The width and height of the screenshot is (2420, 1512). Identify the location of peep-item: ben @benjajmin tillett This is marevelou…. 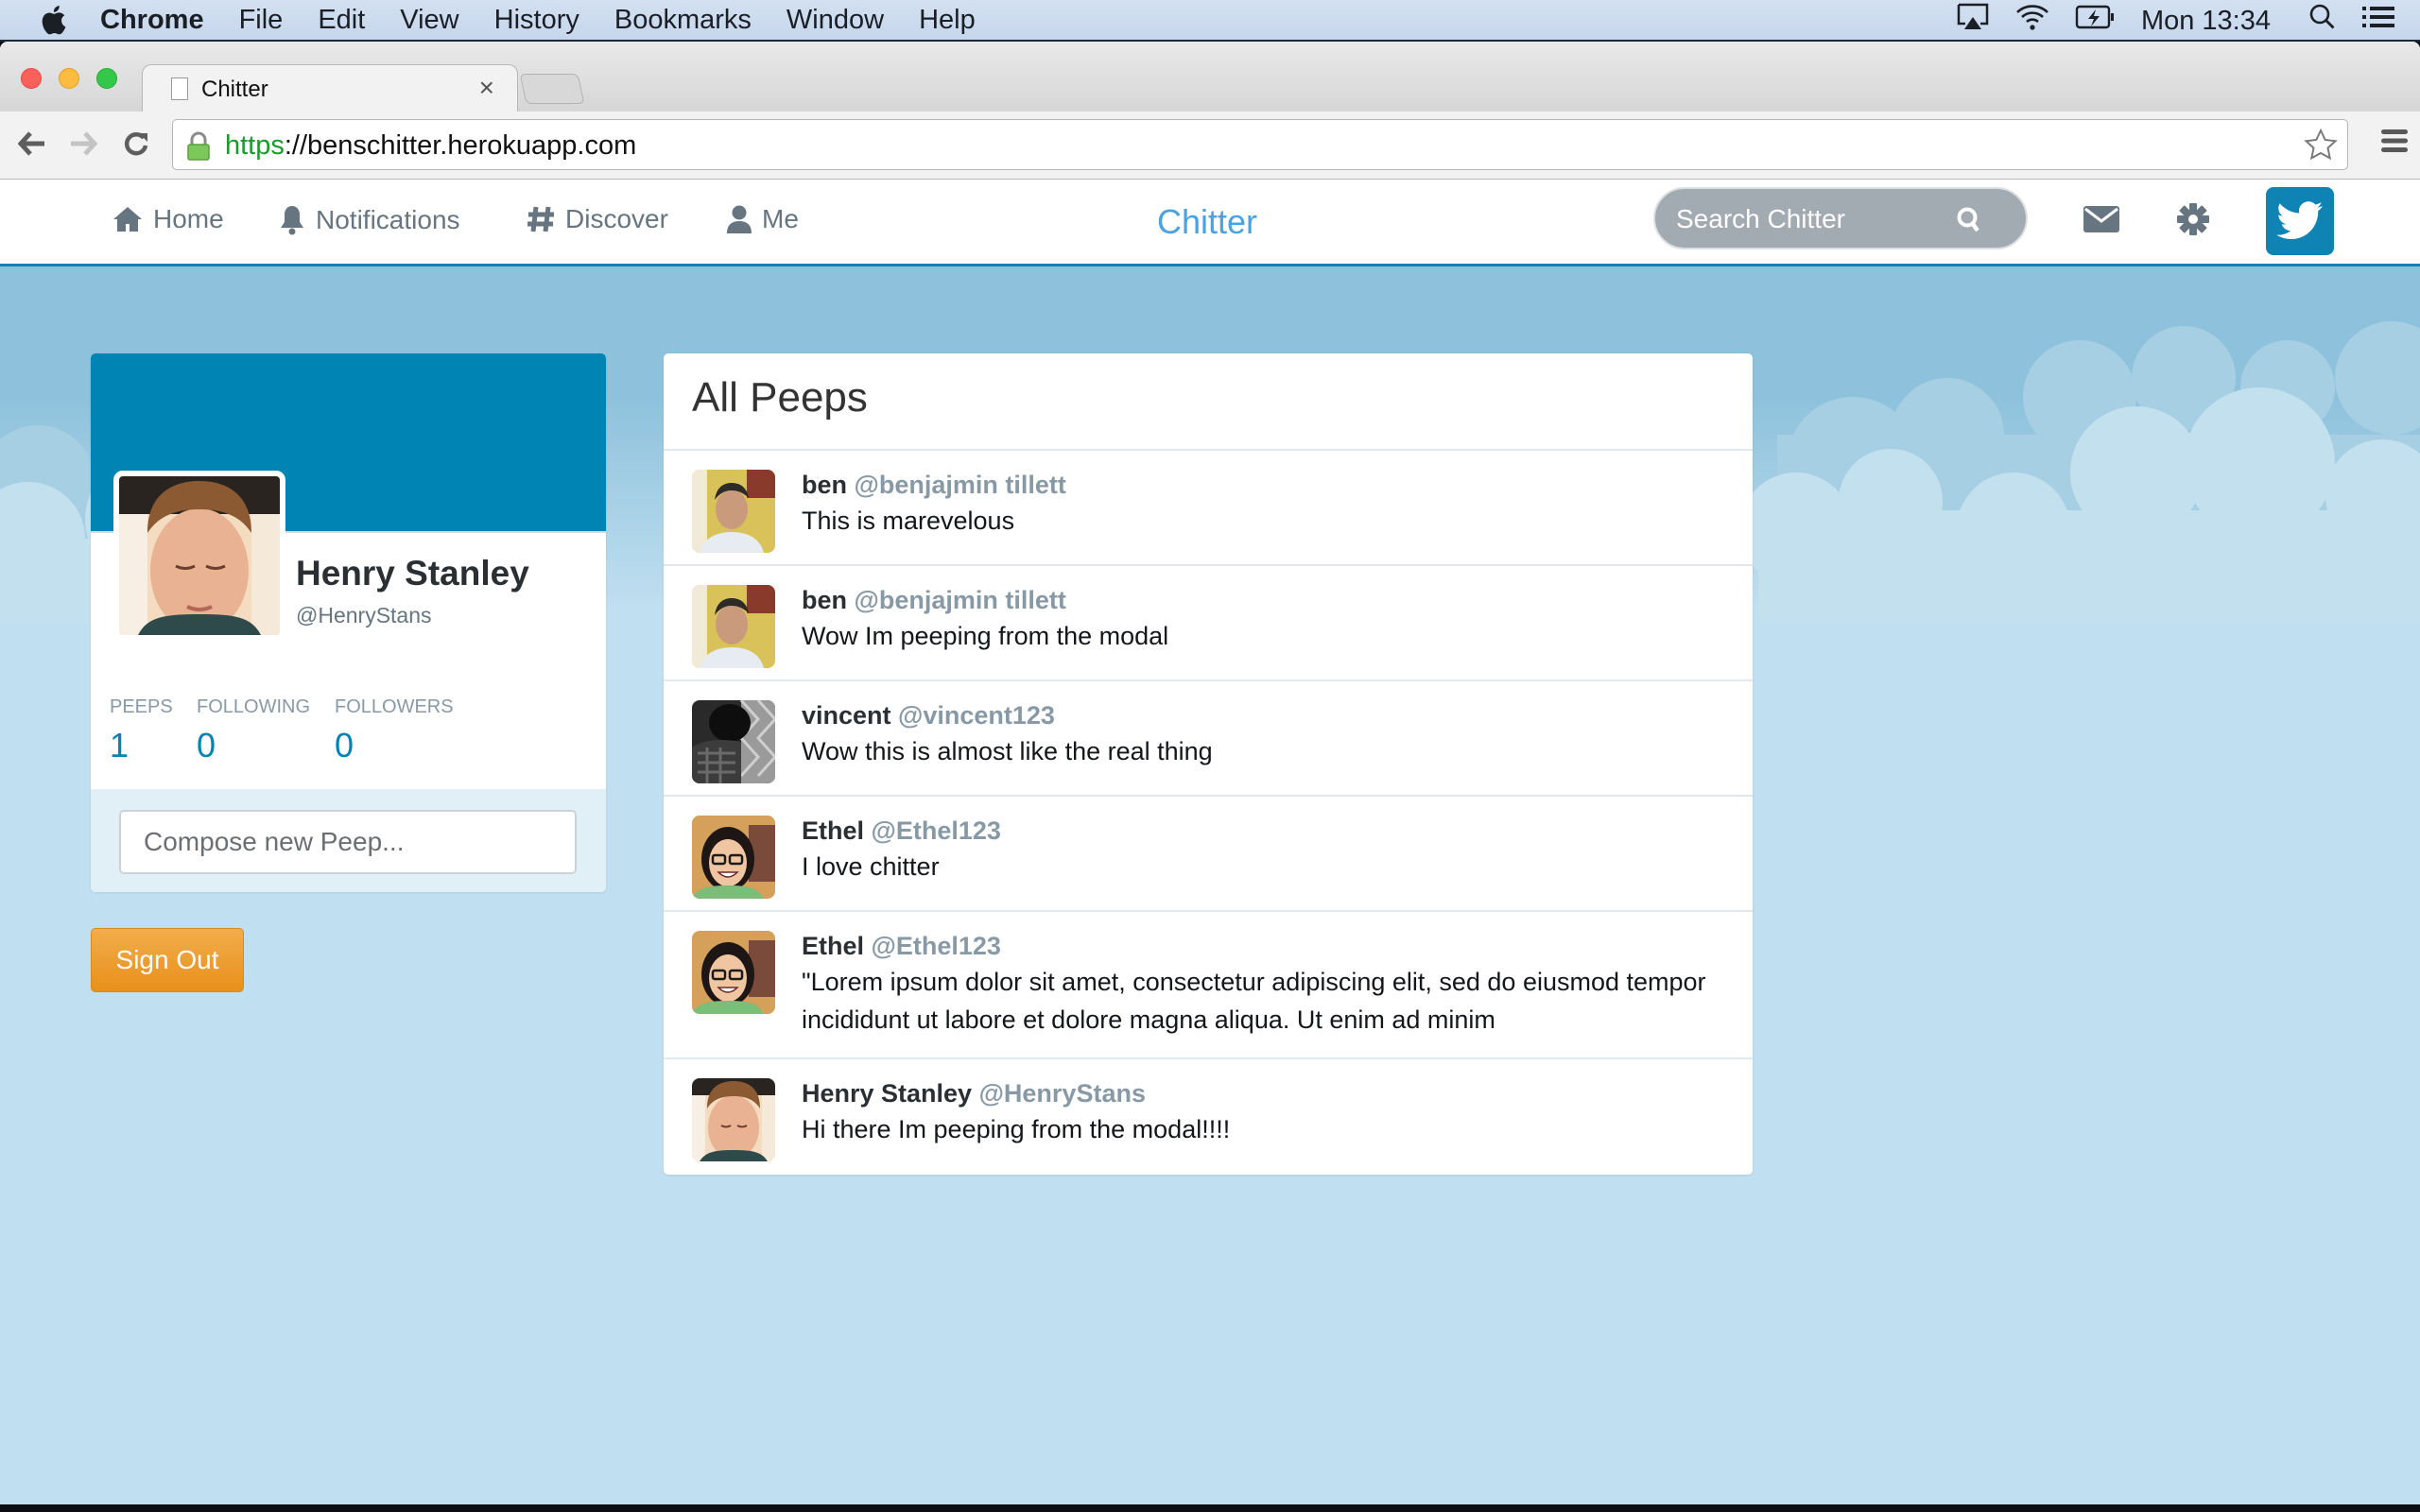
(1208, 508).